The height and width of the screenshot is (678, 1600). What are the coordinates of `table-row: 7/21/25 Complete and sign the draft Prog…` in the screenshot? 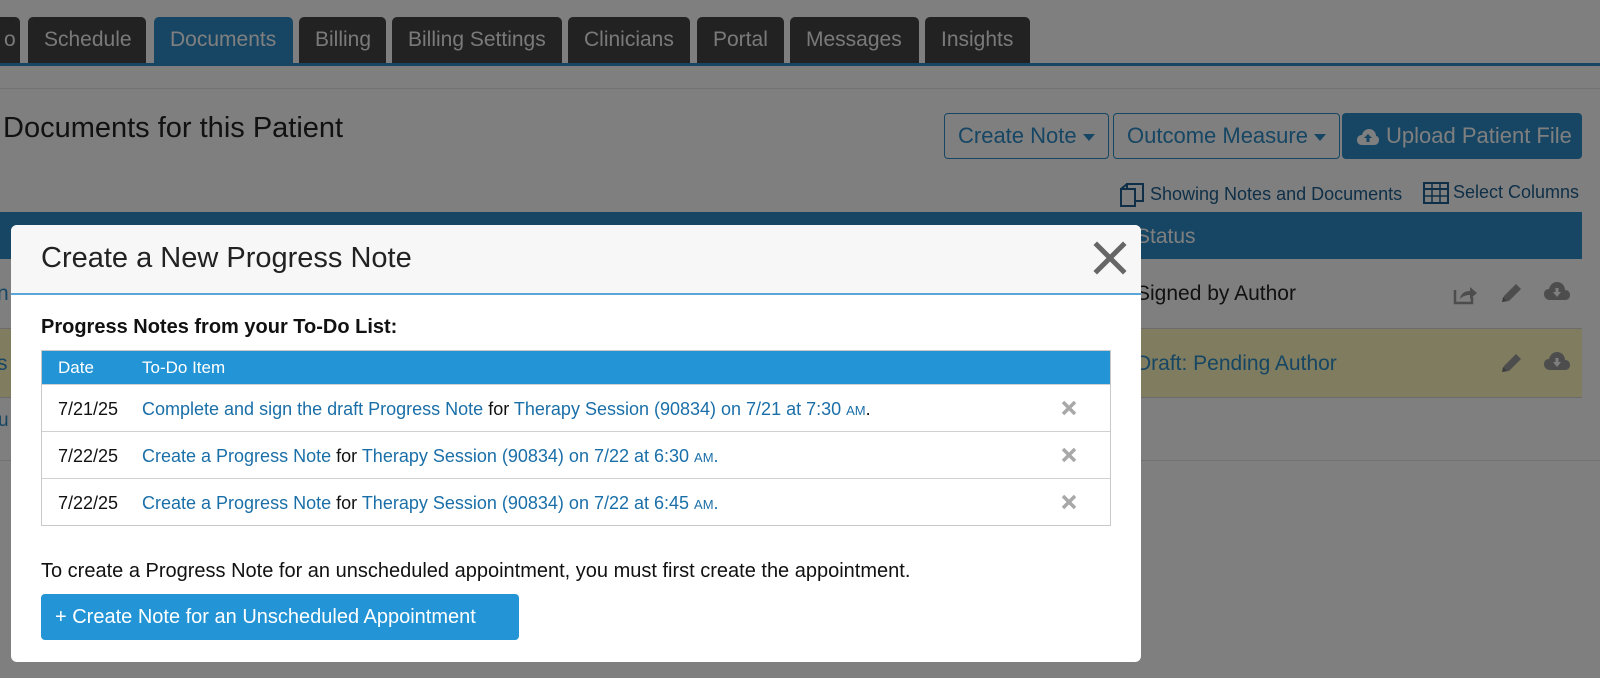 It's located at (576, 407).